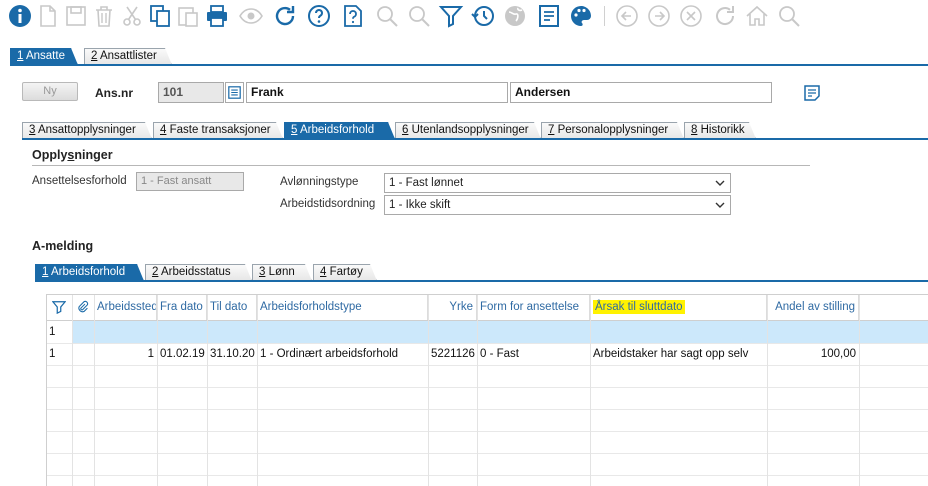  Describe the element at coordinates (339, 130) in the screenshot. I see `tab-arbeidsforhold: 5 Arbeidsforhold` at that location.